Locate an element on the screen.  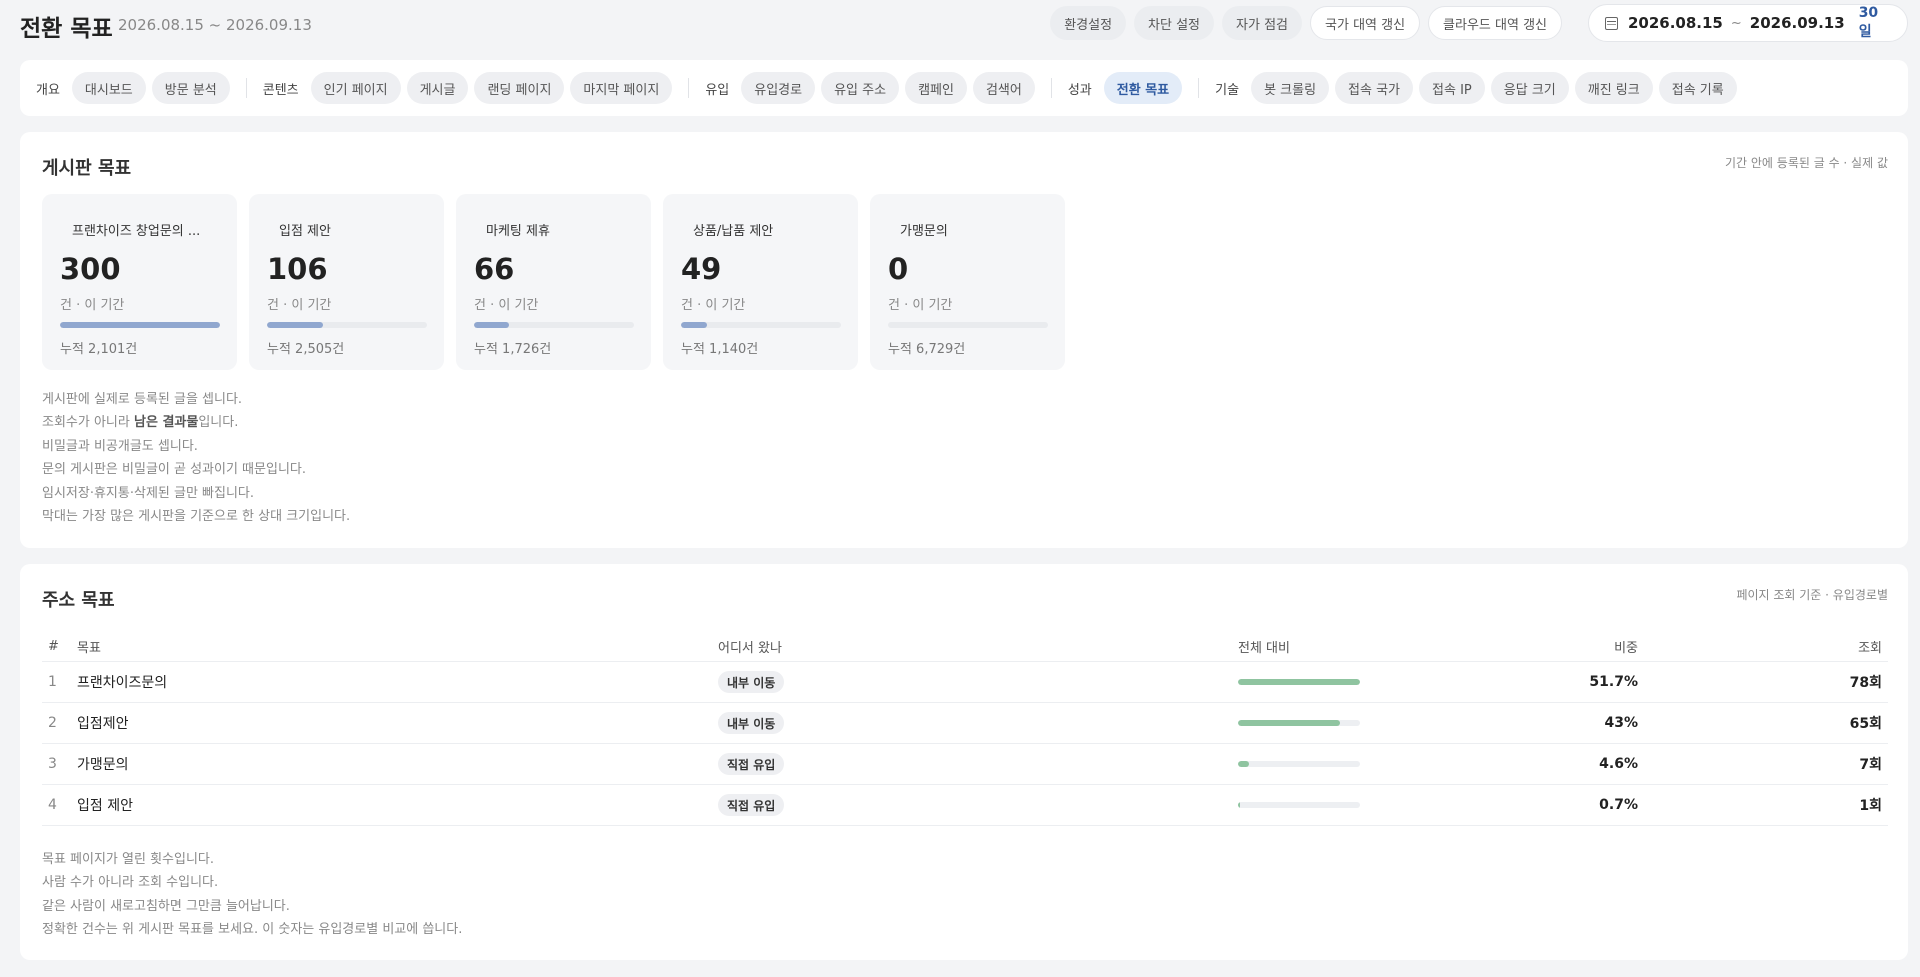
nav-group-content: 콘텐츠 인기 페이지 게시글 랜딩 페이지 마지막 페이지 is located at coordinates (468, 88).